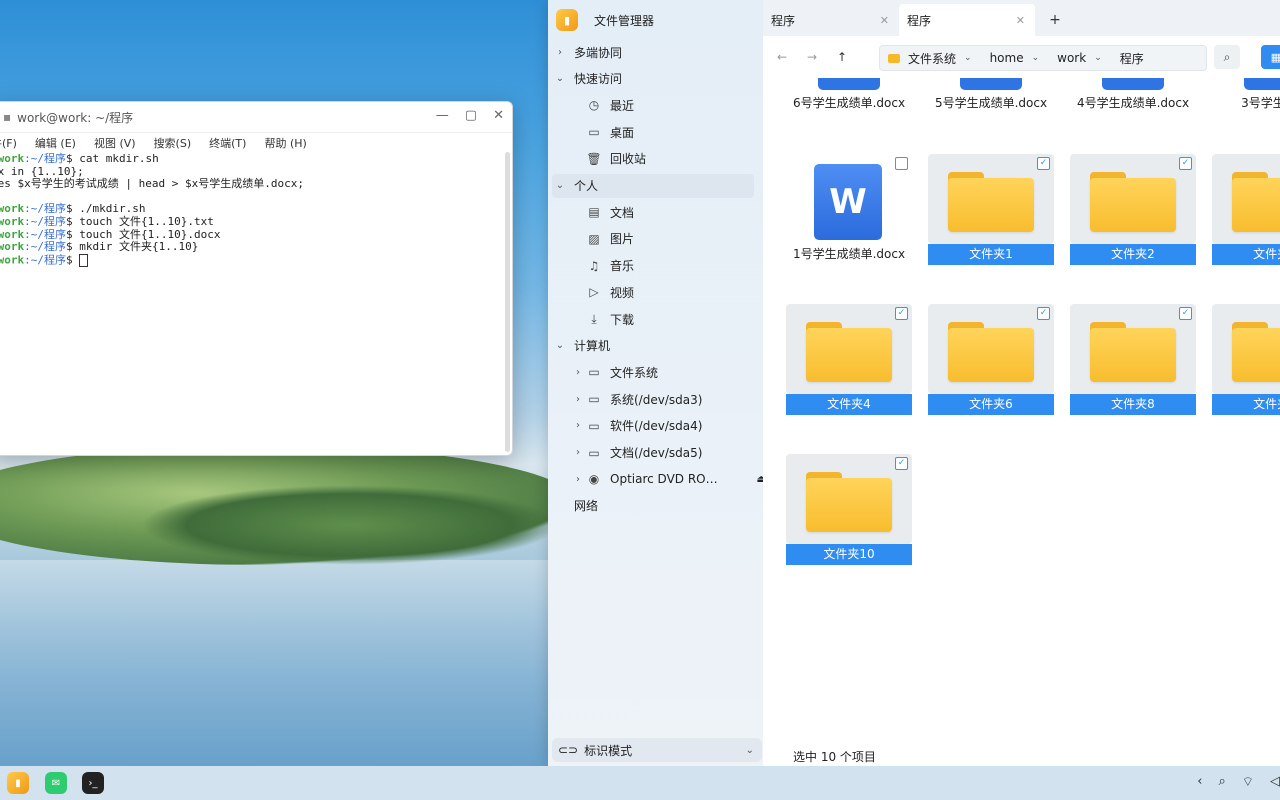  What do you see at coordinates (586, 186) in the screenshot?
I see `sidebar-item-label: 个人` at bounding box center [586, 186].